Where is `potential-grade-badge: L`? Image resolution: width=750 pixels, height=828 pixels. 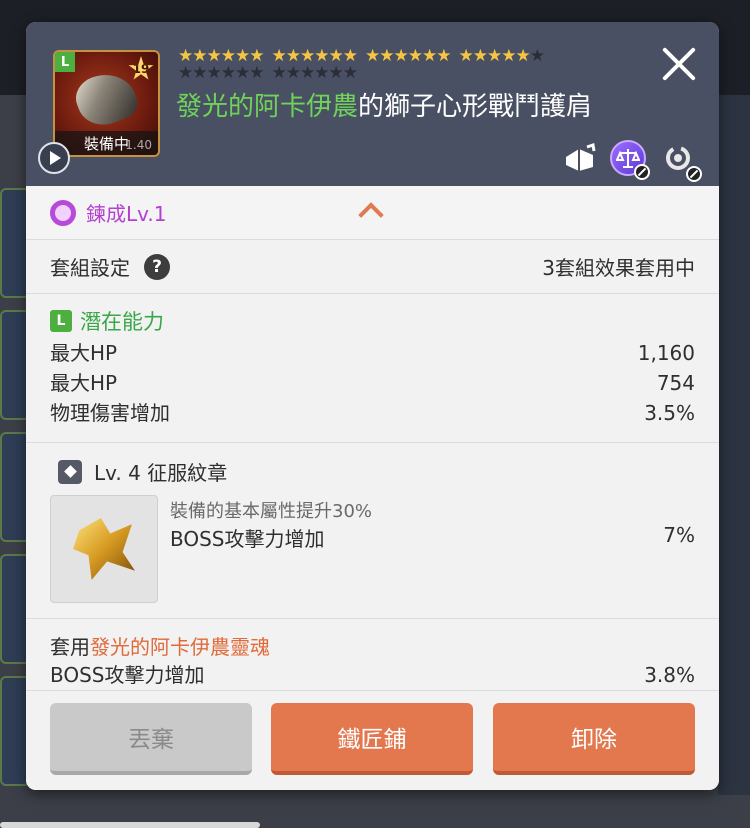 potential-grade-badge: L is located at coordinates (61, 321).